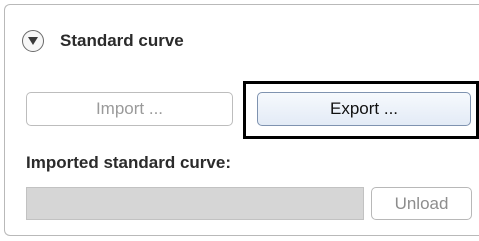  Describe the element at coordinates (122, 40) in the screenshot. I see `section-title: Standard curve` at that location.